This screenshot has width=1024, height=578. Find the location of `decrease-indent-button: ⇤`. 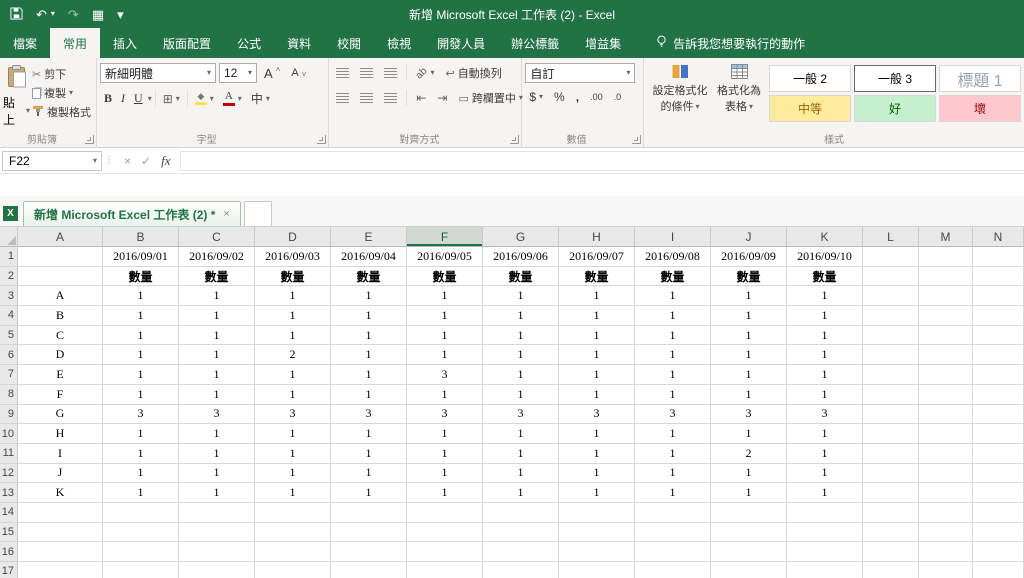

decrease-indent-button: ⇤ is located at coordinates (421, 98).